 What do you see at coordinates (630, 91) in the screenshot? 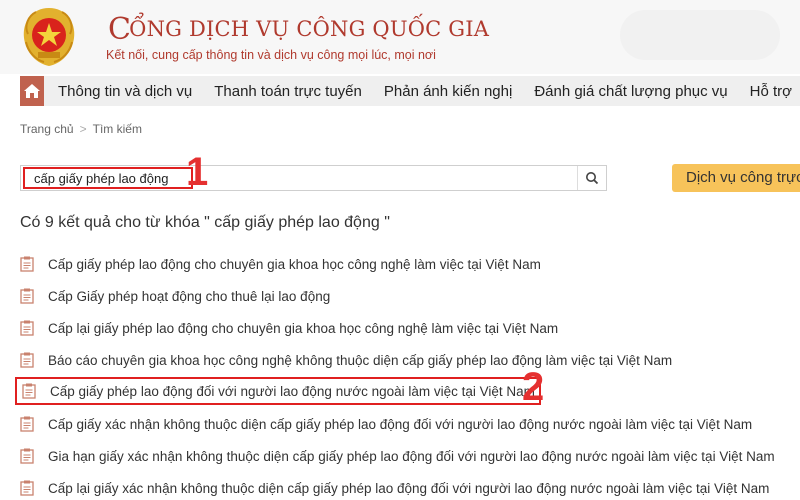
I see `nav-item-service-rating: Đánh giá chất lượng phục vụ` at bounding box center [630, 91].